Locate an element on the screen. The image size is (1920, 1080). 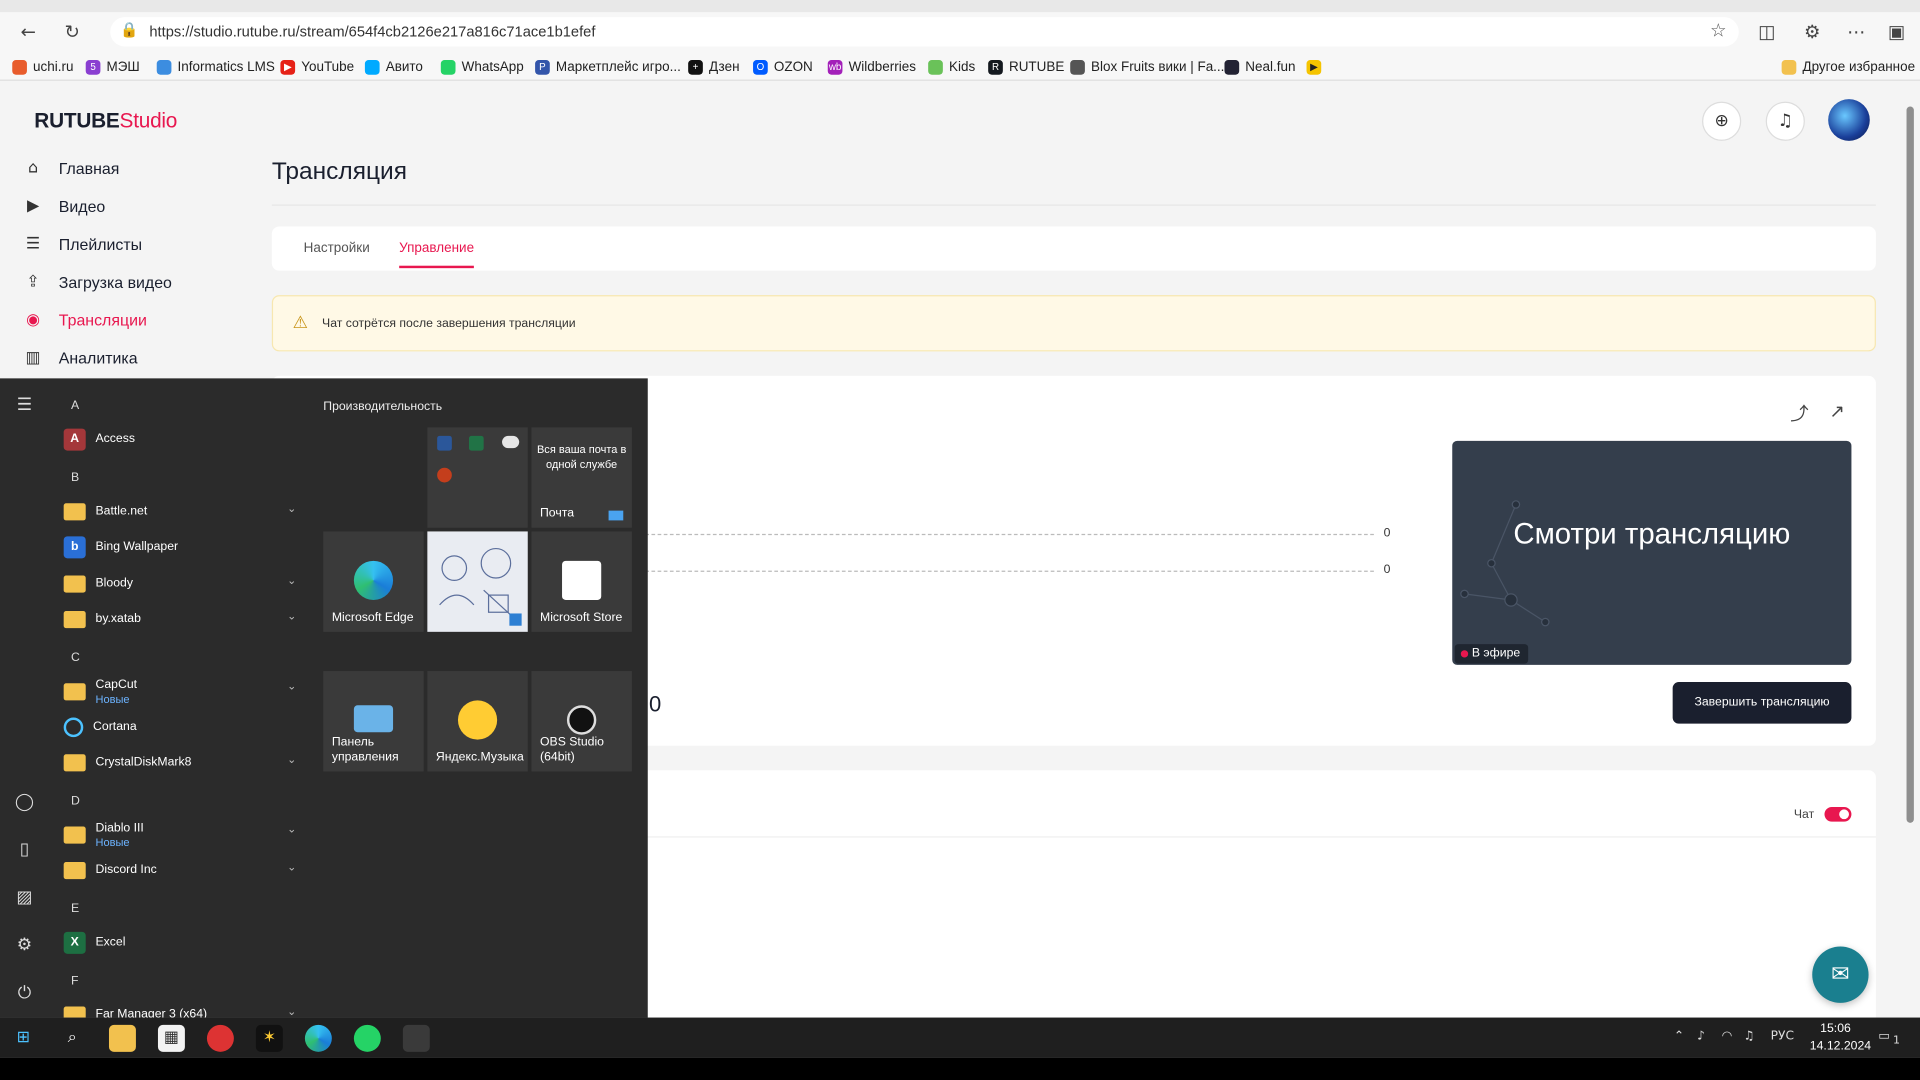
app-bing-wallpaper: b Bing Wallpaper is located at coordinates (186, 547).